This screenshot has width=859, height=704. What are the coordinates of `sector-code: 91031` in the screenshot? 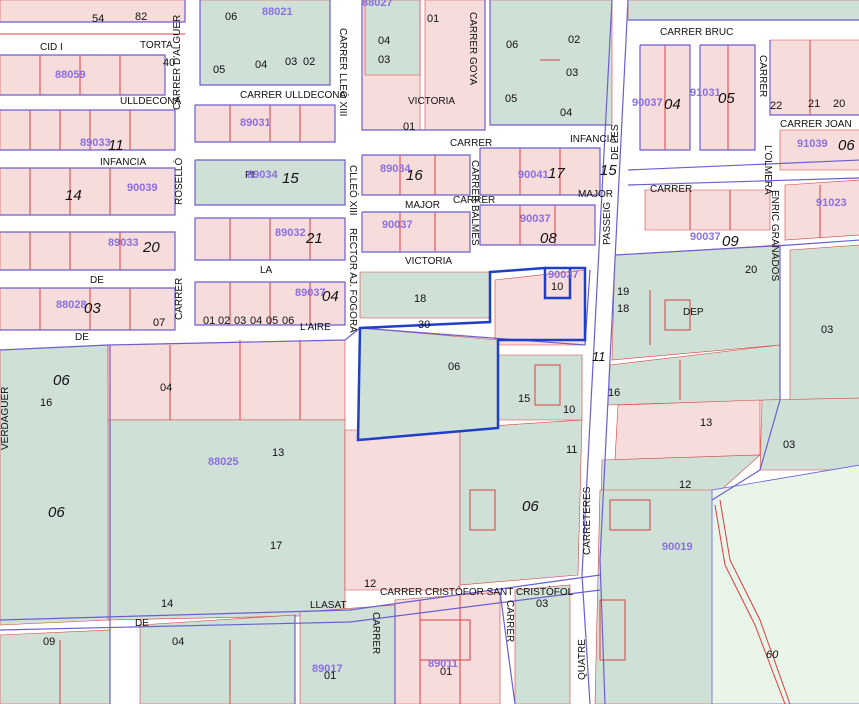 It's located at (705, 93).